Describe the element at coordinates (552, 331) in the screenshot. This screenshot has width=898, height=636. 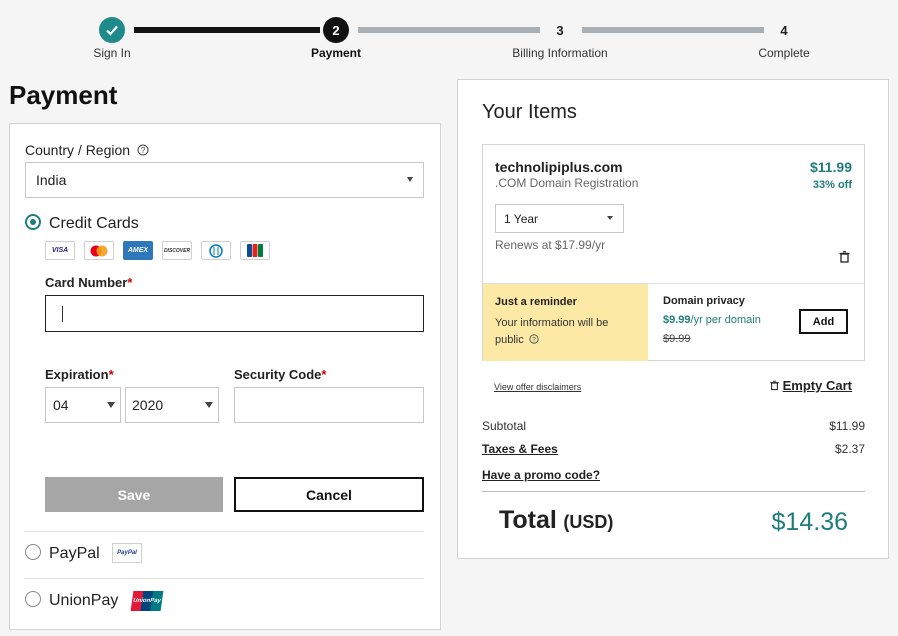
I see `reminder-text: Your information will be public ?` at that location.